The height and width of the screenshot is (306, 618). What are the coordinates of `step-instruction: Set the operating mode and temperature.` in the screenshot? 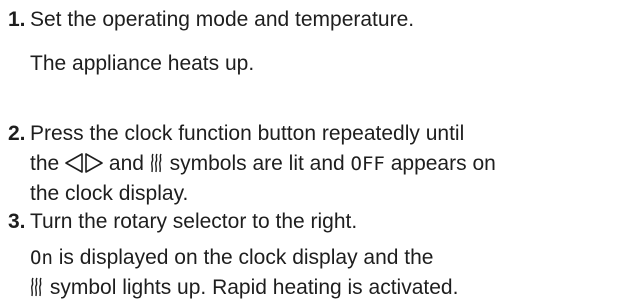 It's located at (222, 19).